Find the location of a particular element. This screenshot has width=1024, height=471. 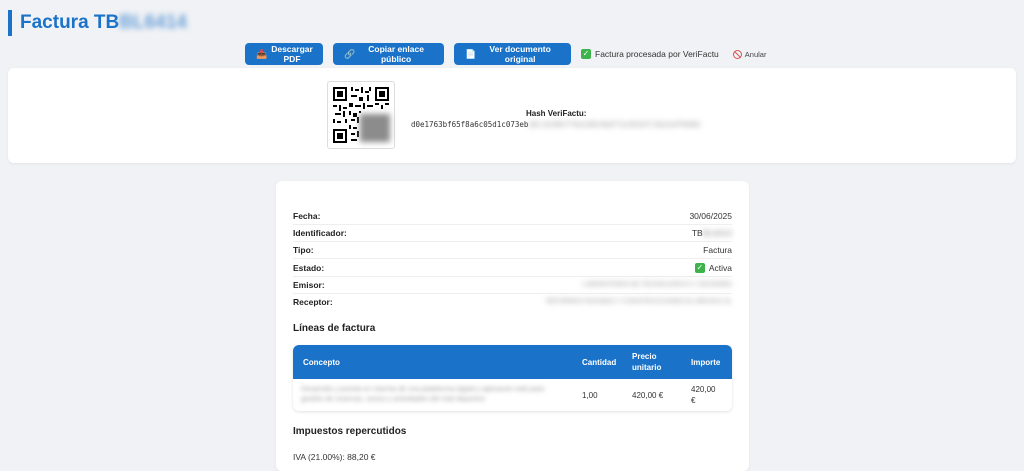

invoice-lines-title: Líneas de factura is located at coordinates (334, 328).